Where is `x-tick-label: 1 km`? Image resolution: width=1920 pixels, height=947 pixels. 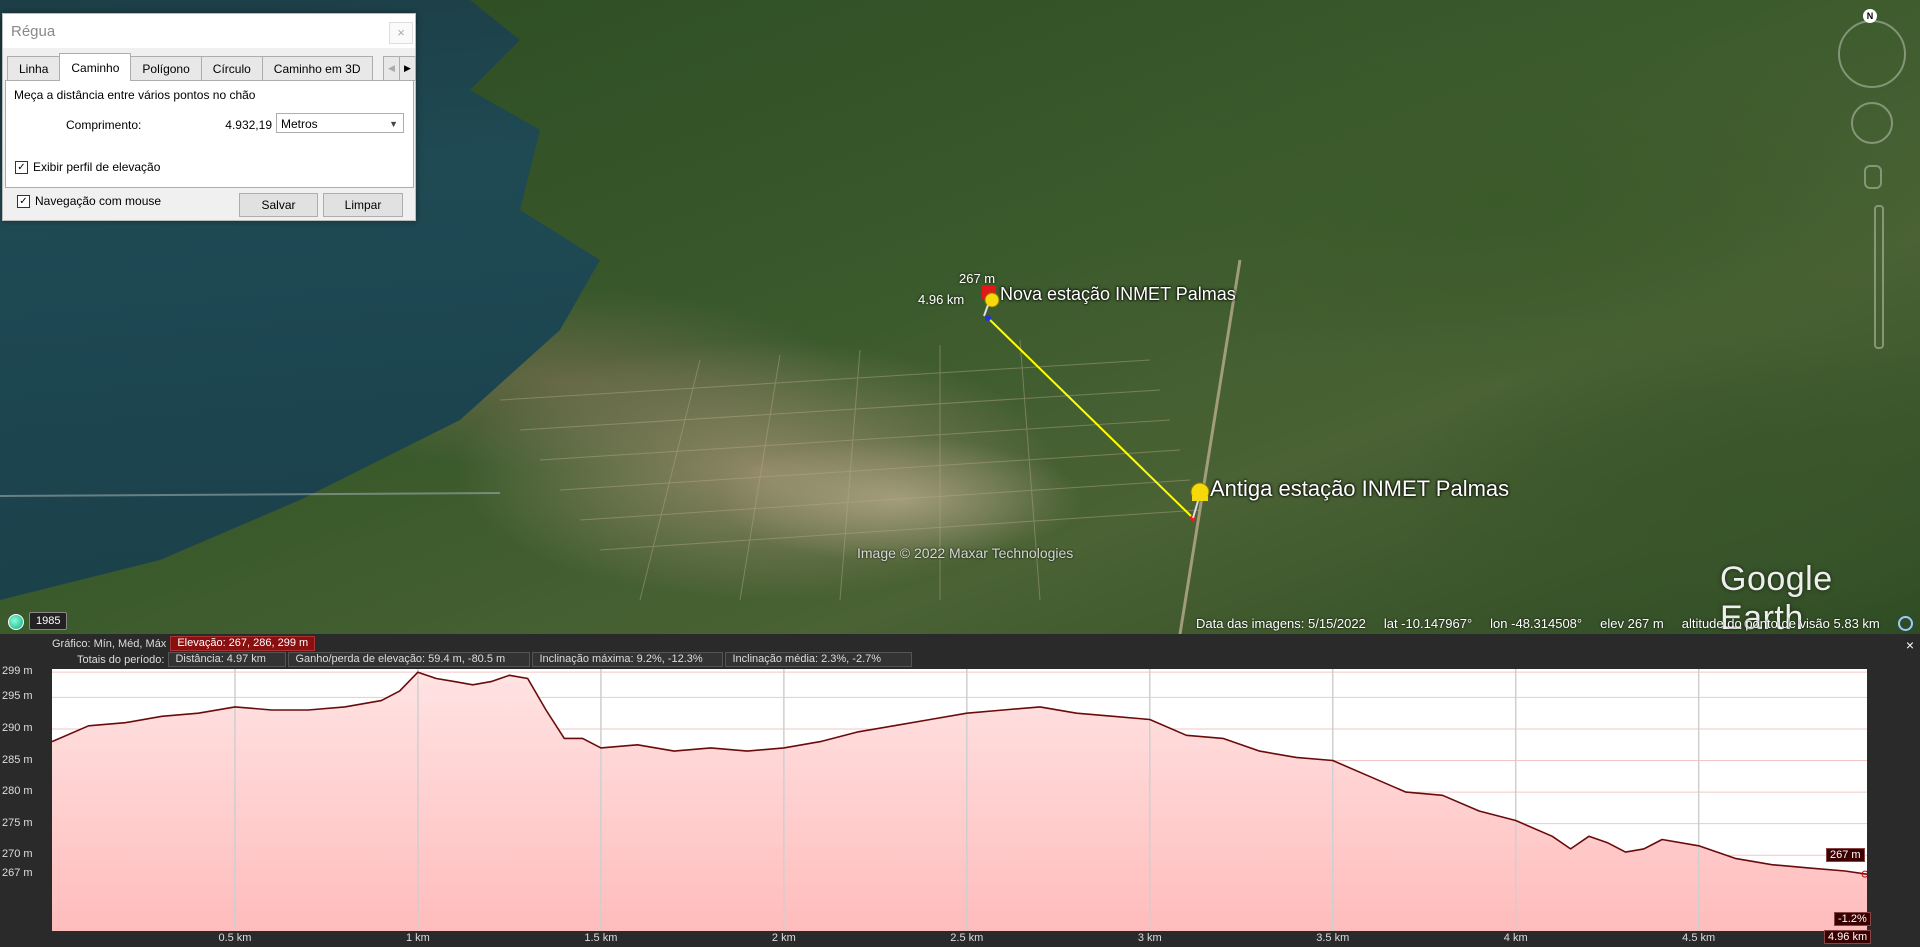 x-tick-label: 1 km is located at coordinates (418, 938).